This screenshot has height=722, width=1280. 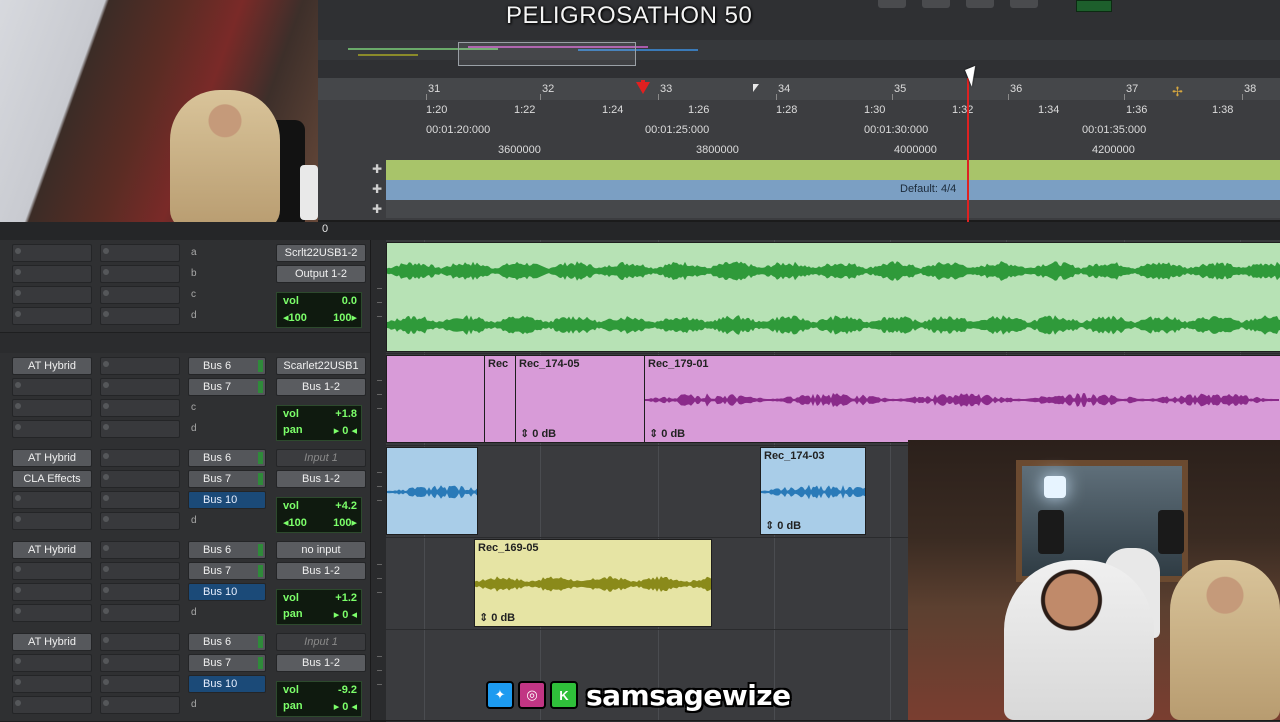 I want to click on audio-clip: Rec_174-03 ⇕ 0 dB, so click(x=813, y=491).